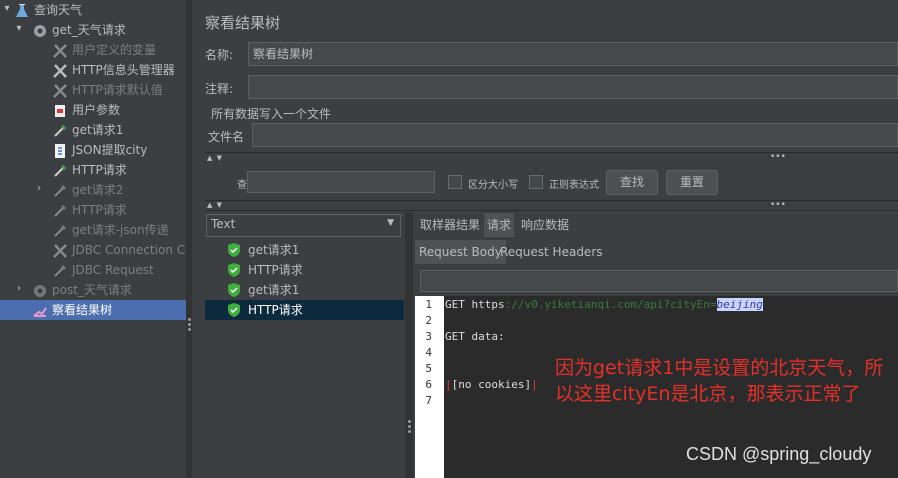 Image resolution: width=898 pixels, height=478 pixels. What do you see at coordinates (450, 225) in the screenshot?
I see `tab-sampler-result: 取样器结果` at bounding box center [450, 225].